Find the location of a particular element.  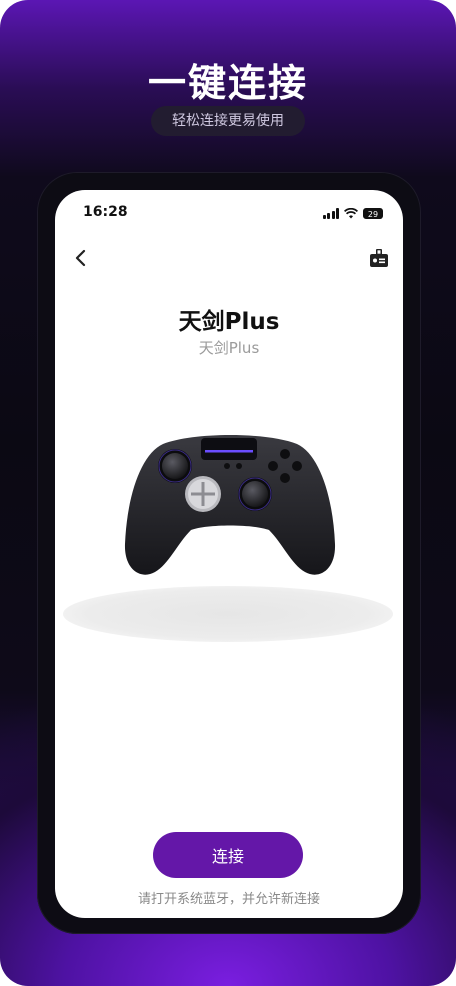

floor-shadow is located at coordinates (228, 614).